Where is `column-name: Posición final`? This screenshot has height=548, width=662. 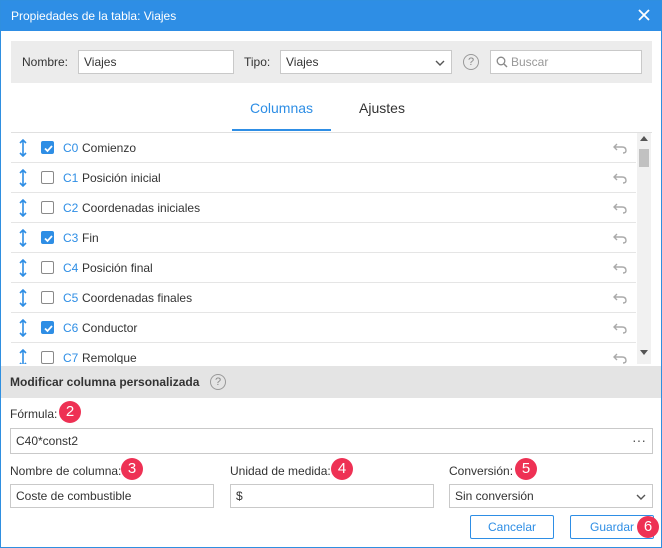 column-name: Posición final is located at coordinates (117, 268).